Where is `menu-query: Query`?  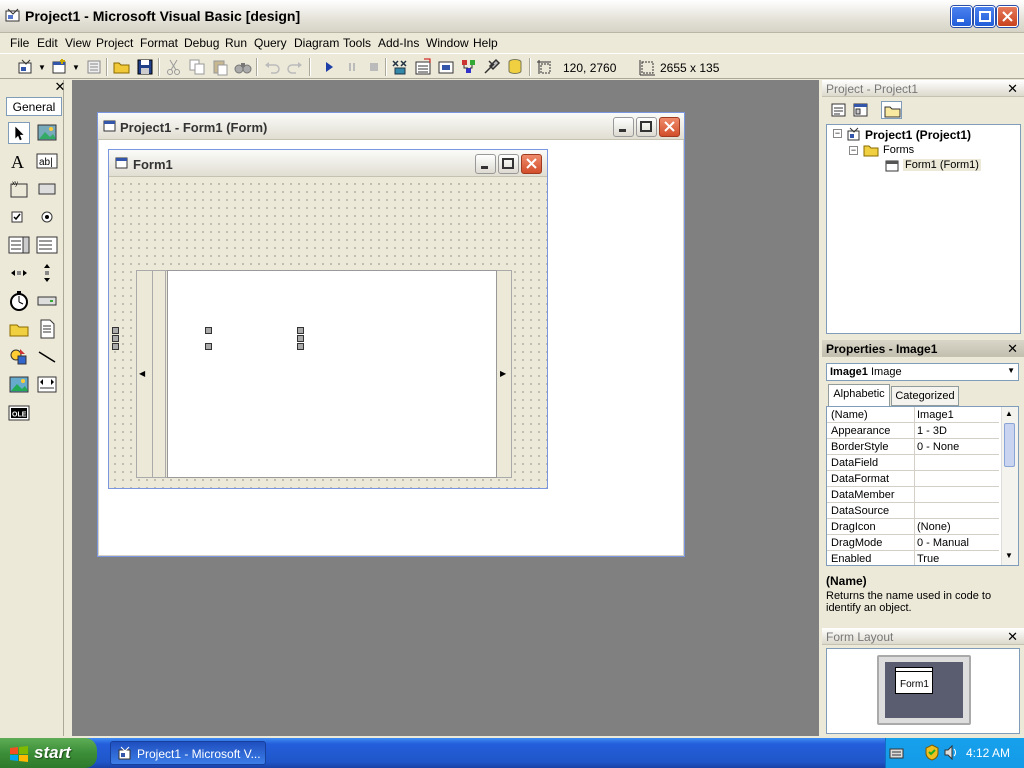 menu-query: Query is located at coordinates (270, 43).